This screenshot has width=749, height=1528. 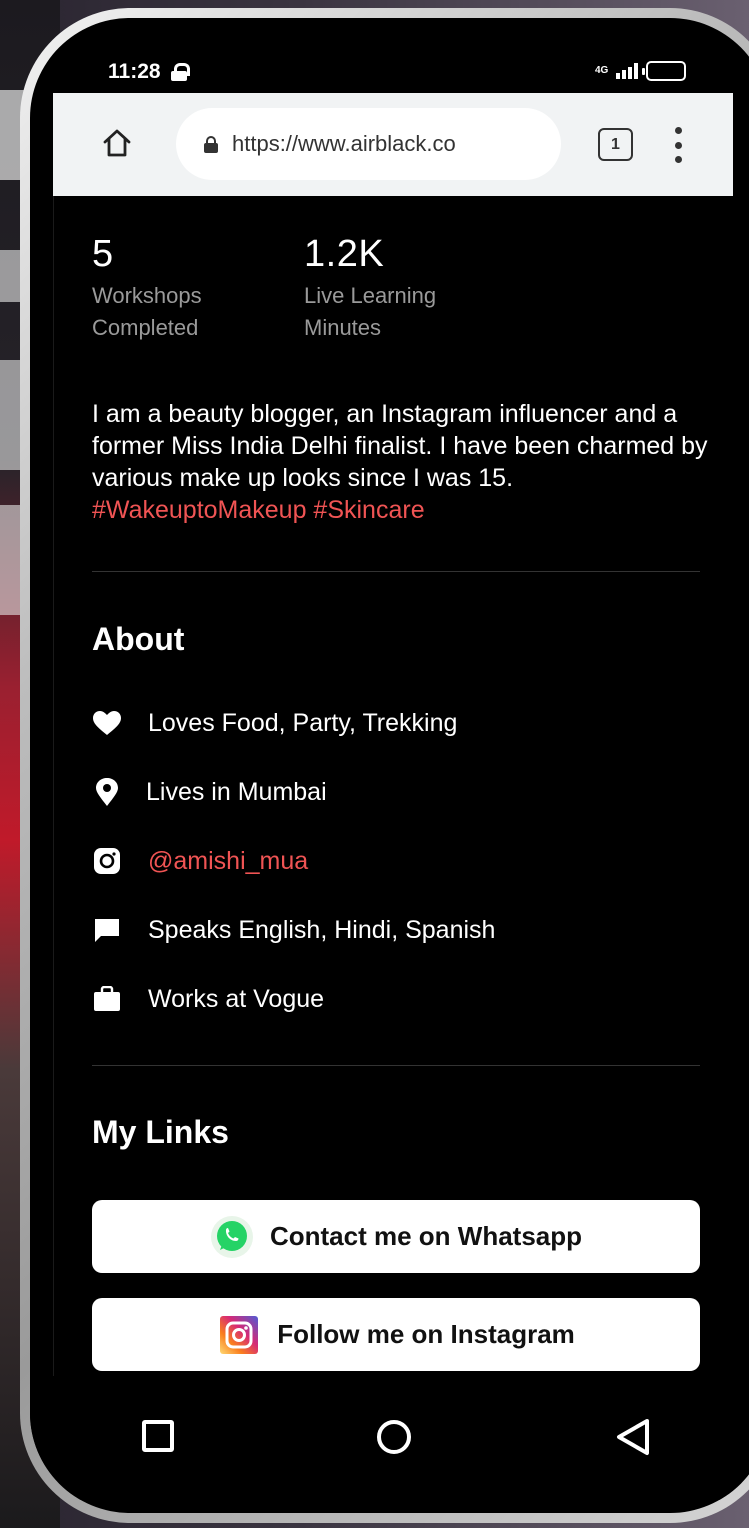 I want to click on back-icon, so click(x=633, y=1439).